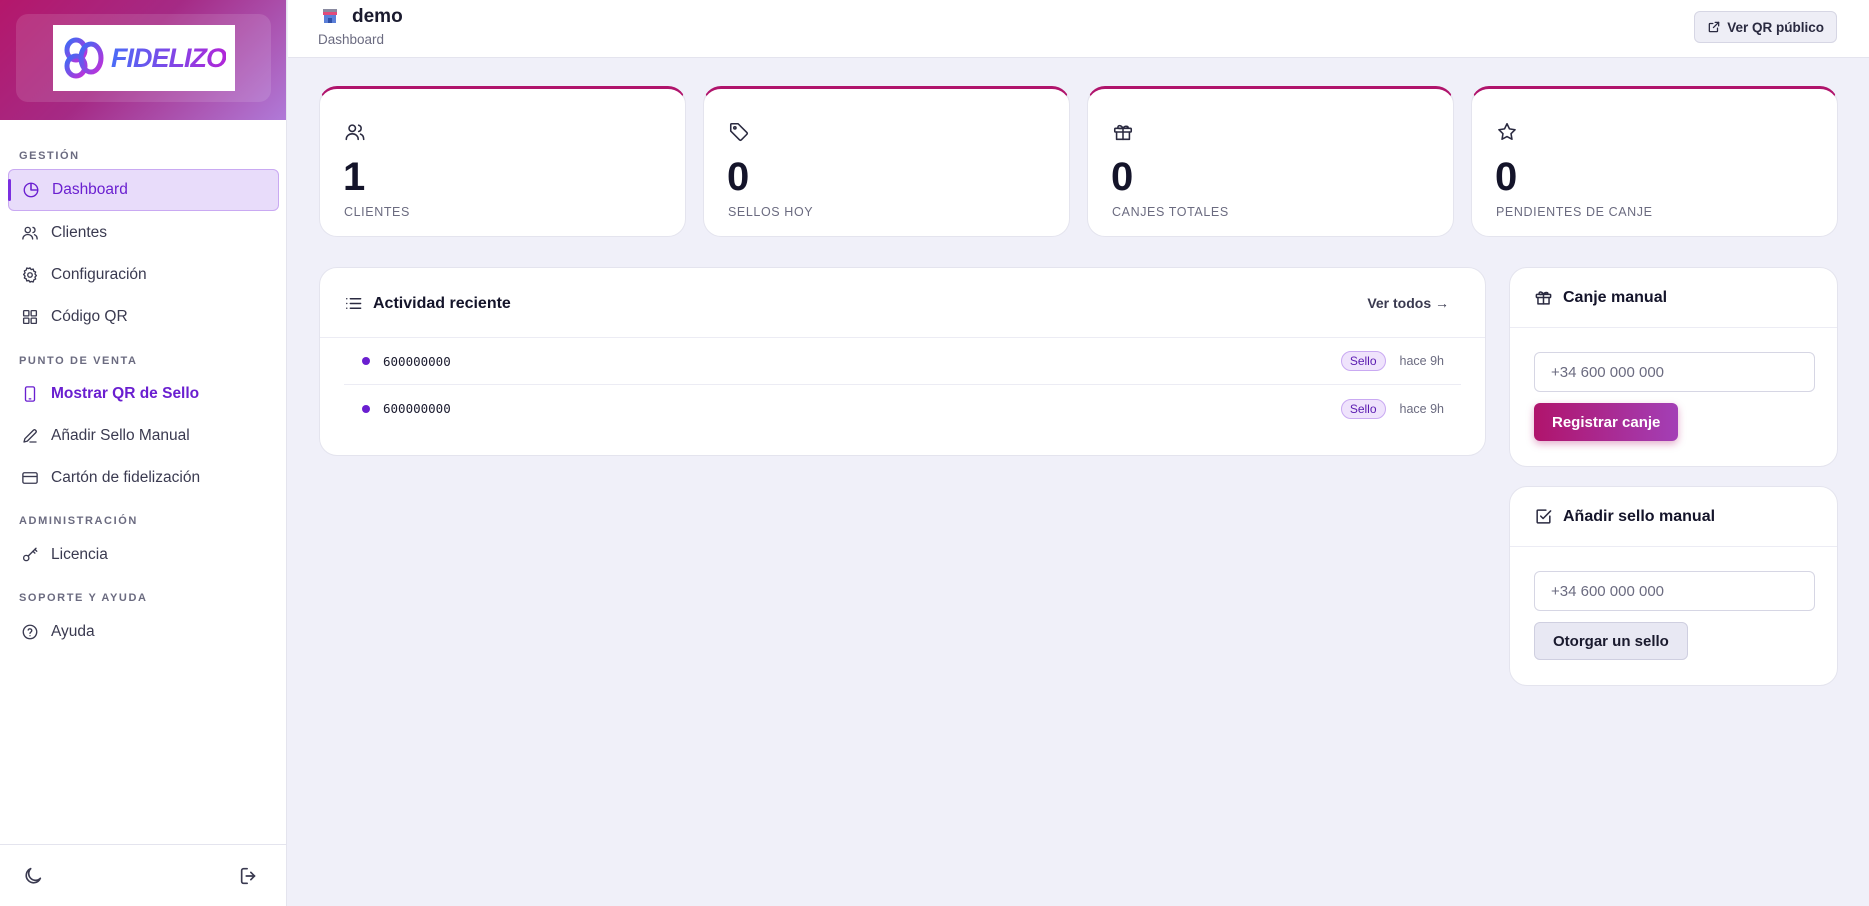 The image size is (1869, 906). What do you see at coordinates (31, 190) in the screenshot?
I see `pie-chart-icon` at bounding box center [31, 190].